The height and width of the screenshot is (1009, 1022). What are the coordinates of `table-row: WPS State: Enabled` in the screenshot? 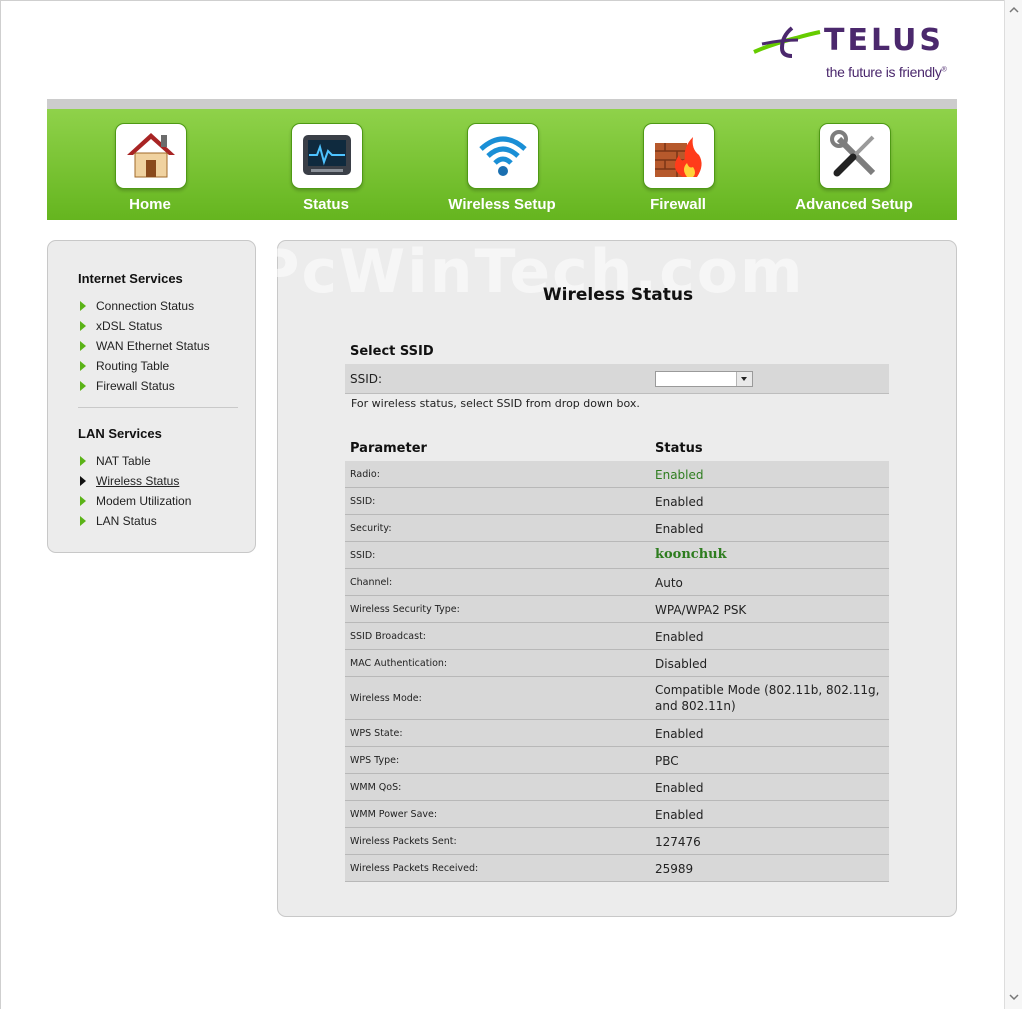 It's located at (617, 733).